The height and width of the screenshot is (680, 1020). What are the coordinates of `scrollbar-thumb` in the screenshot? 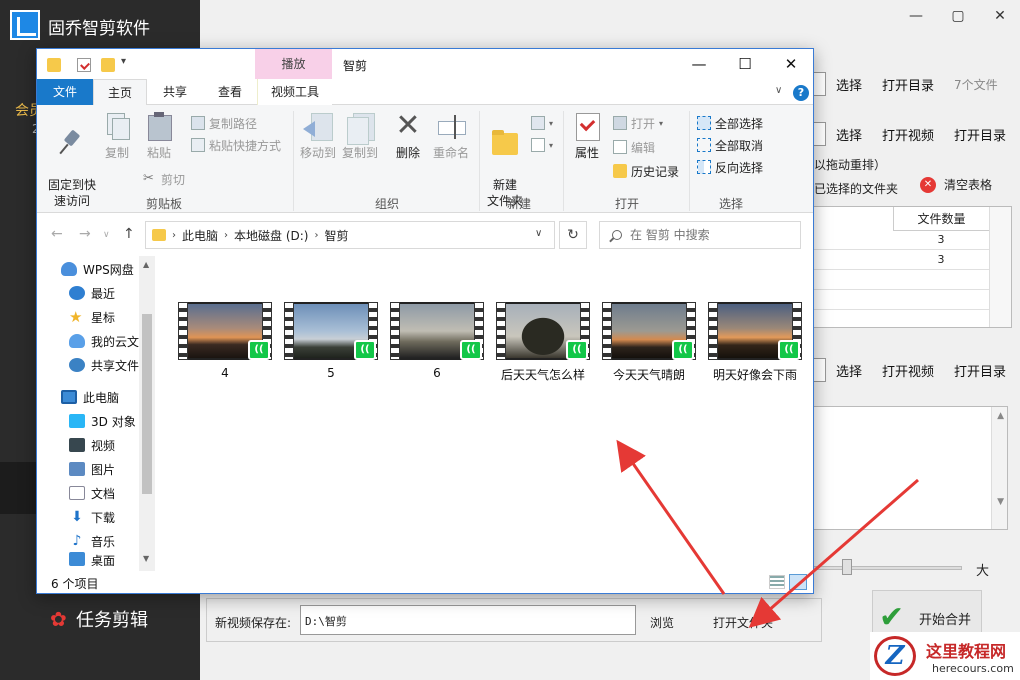 It's located at (147, 404).